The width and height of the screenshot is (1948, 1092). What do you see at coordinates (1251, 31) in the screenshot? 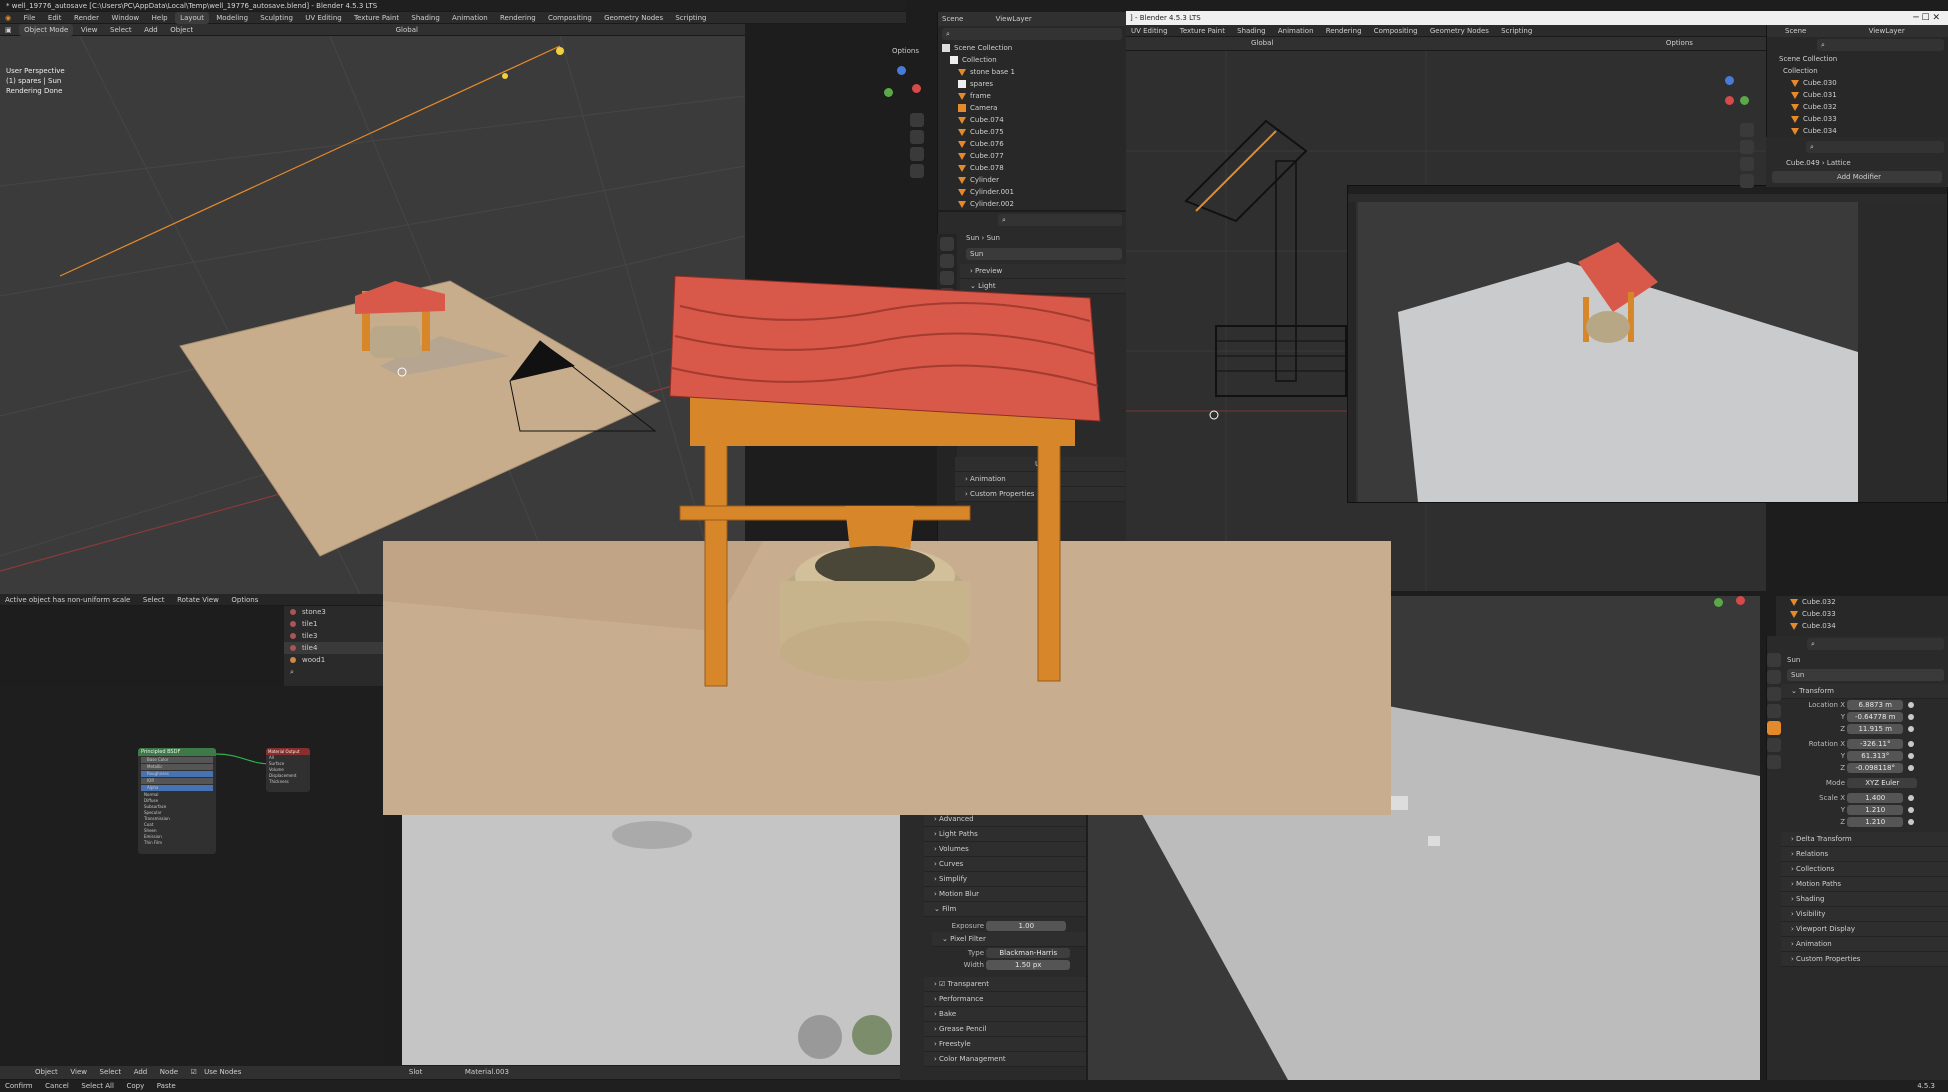
I see `tab-shading-r: Shading` at bounding box center [1251, 31].